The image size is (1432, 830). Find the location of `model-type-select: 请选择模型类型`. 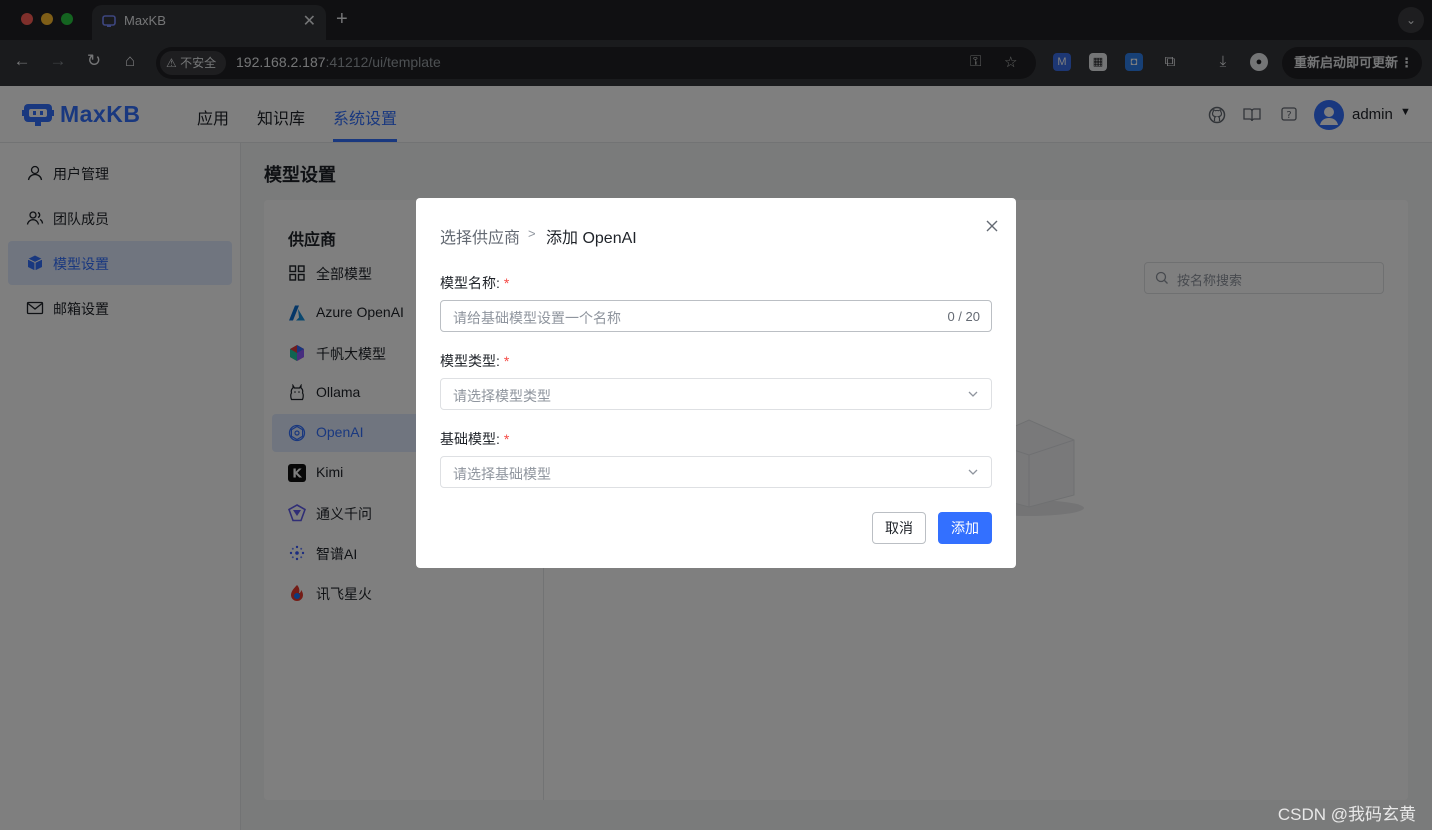

model-type-select: 请选择模型类型 is located at coordinates (716, 394).